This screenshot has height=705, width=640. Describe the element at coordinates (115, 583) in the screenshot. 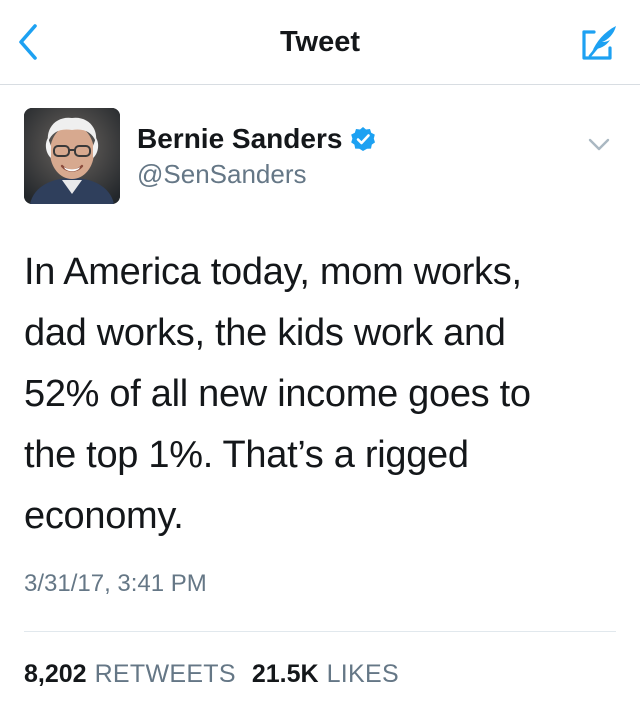

I see `tweet-timestamp: 3/31/17, 3:41 PM` at that location.